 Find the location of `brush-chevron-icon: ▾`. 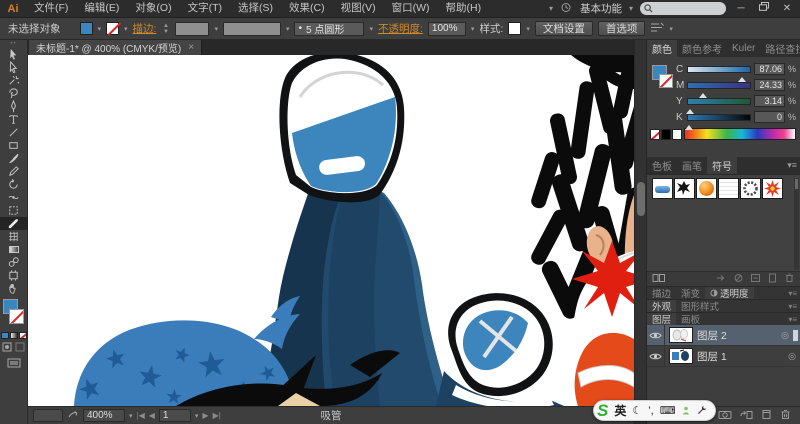

brush-chevron-icon: ▾ is located at coordinates (371, 29).